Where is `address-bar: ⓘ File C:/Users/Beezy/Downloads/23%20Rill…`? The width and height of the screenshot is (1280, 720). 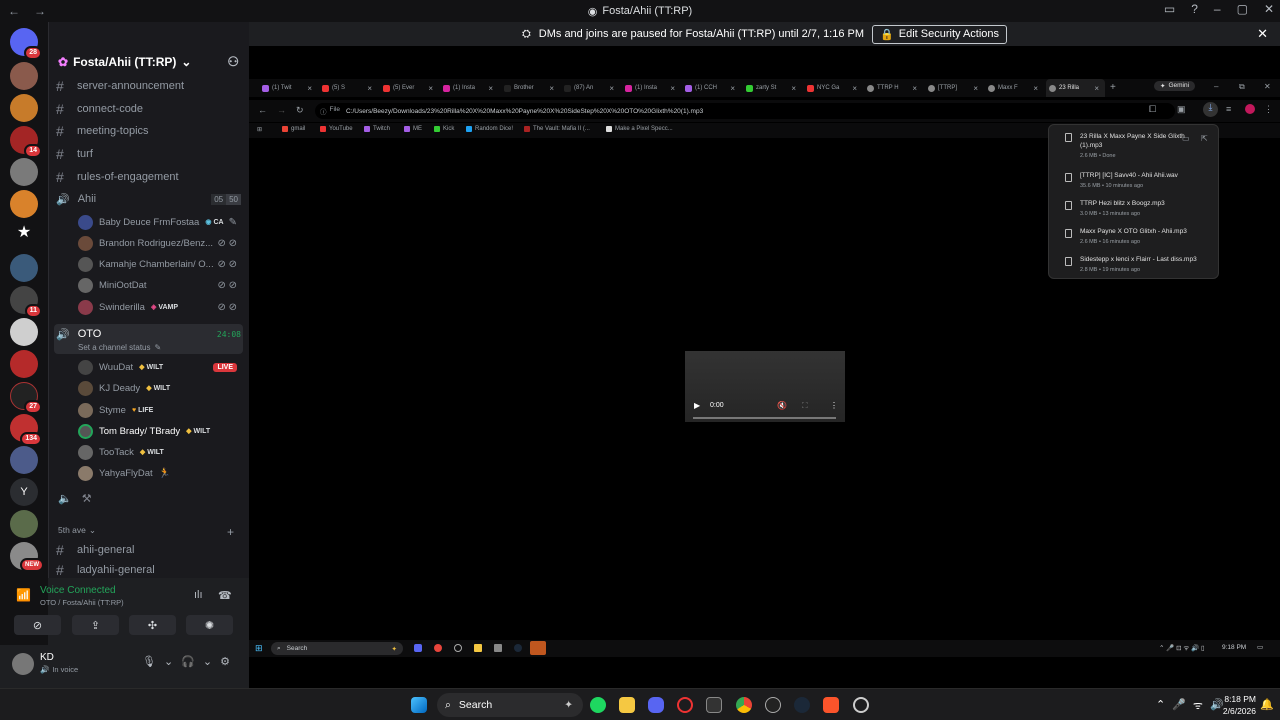
address-bar: ⓘ File C:/Users/Beezy/Downloads/23%20Rill… is located at coordinates (745, 111).